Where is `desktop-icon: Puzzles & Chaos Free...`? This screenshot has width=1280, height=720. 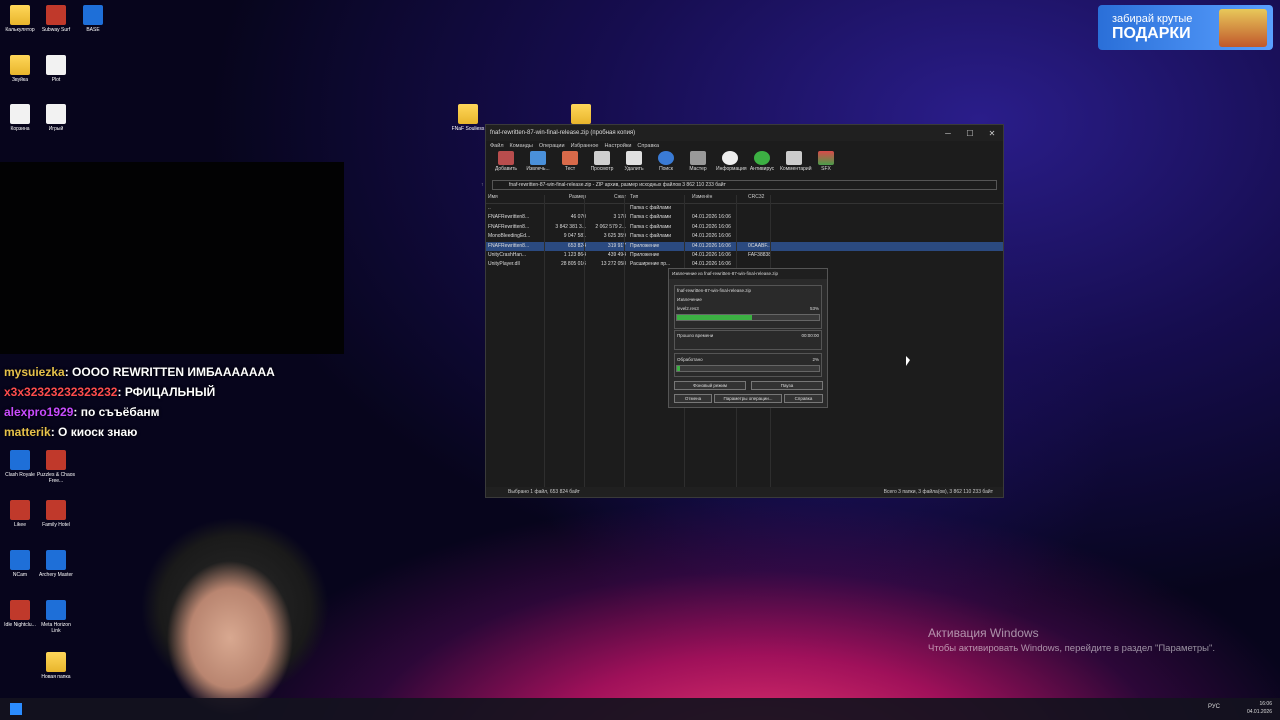
desktop-icon: Puzzles & Chaos Free... is located at coordinates (56, 467).